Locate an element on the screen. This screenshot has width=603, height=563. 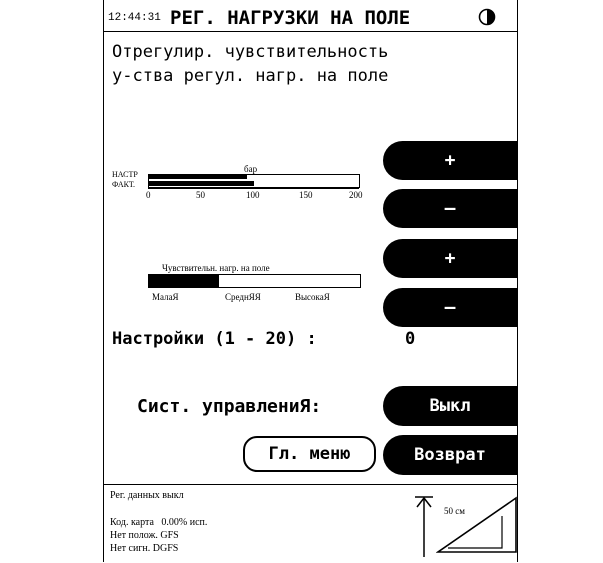
sensitivity-level-bar is located at coordinates (184, 281).